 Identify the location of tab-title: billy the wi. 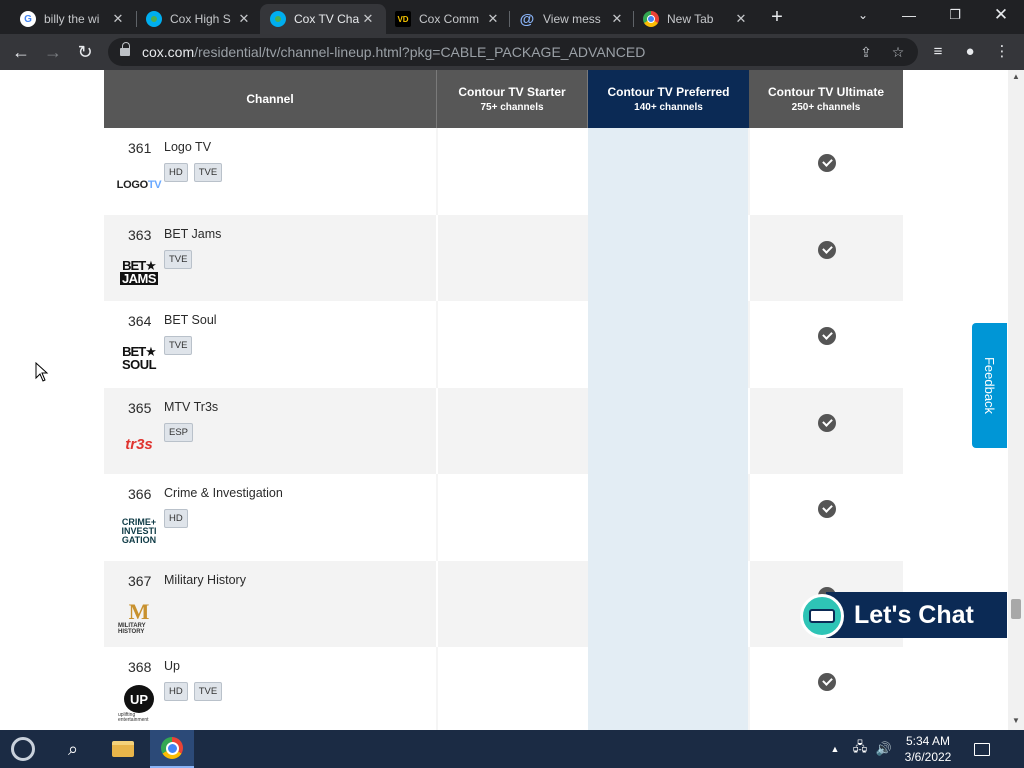
(72, 19).